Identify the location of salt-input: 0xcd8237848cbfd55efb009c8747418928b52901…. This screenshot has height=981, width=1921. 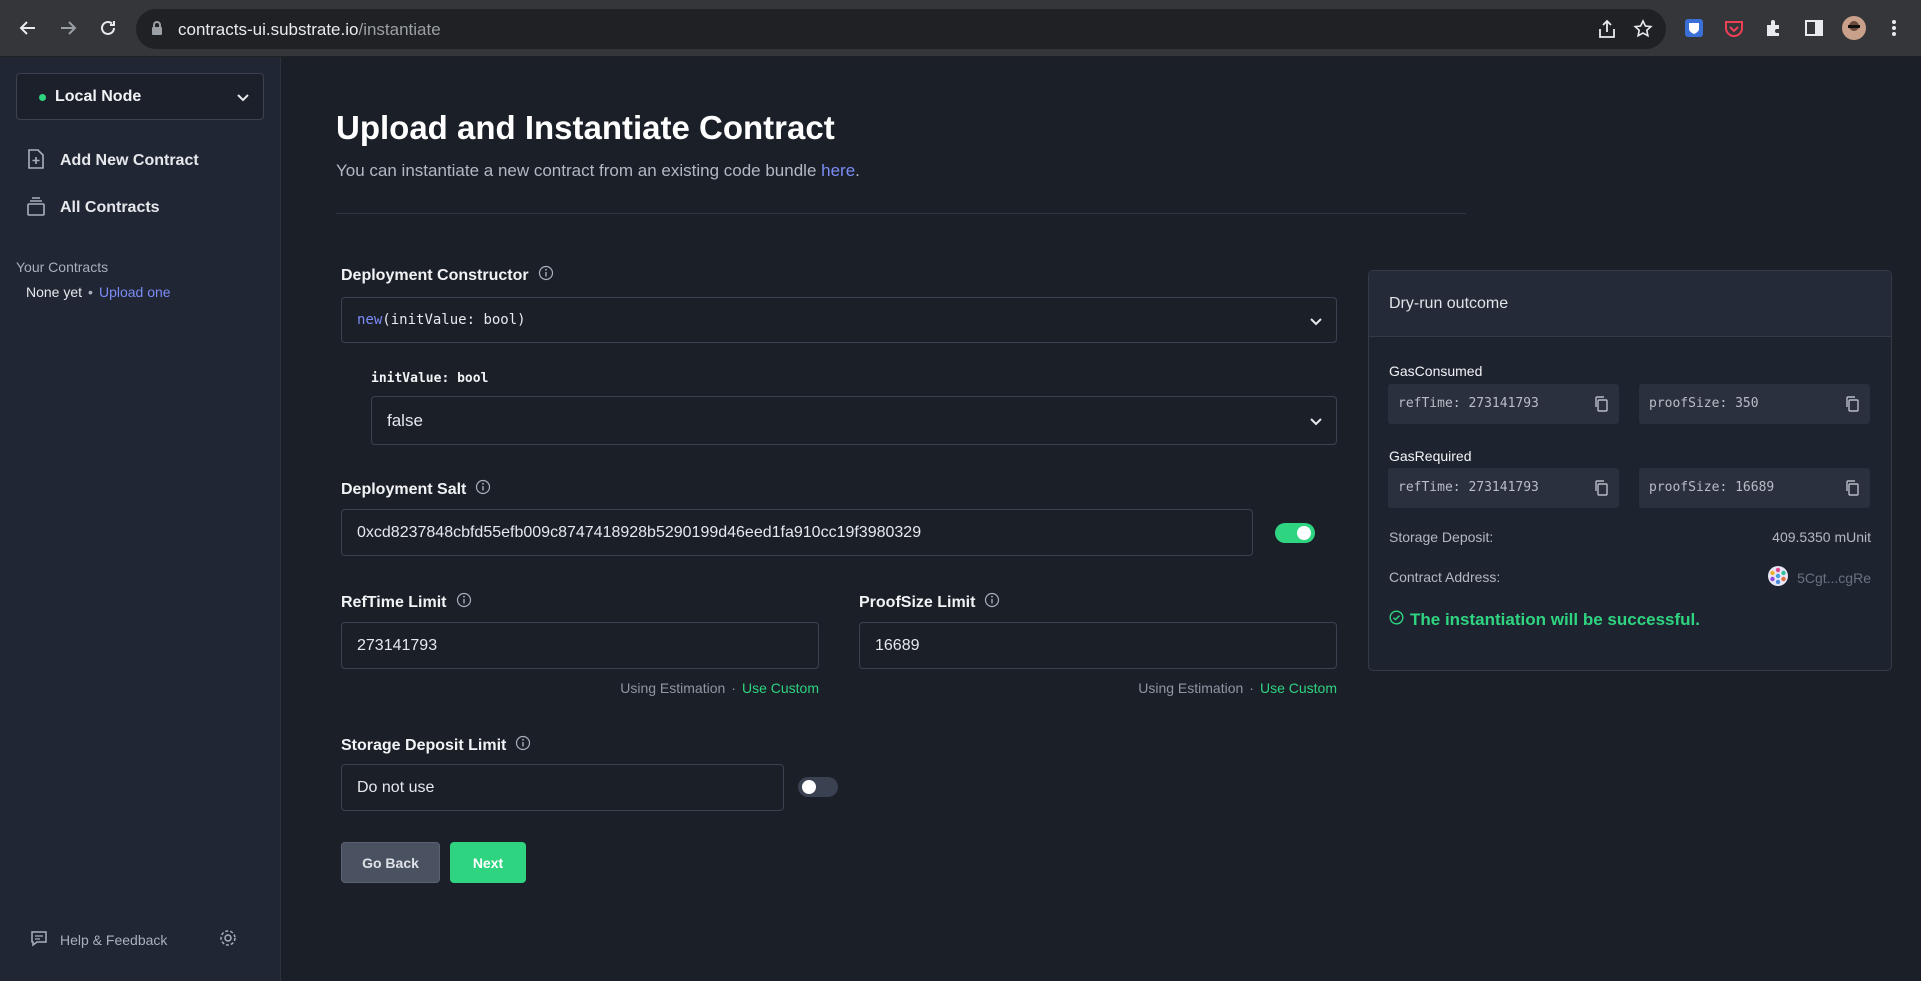
(797, 532).